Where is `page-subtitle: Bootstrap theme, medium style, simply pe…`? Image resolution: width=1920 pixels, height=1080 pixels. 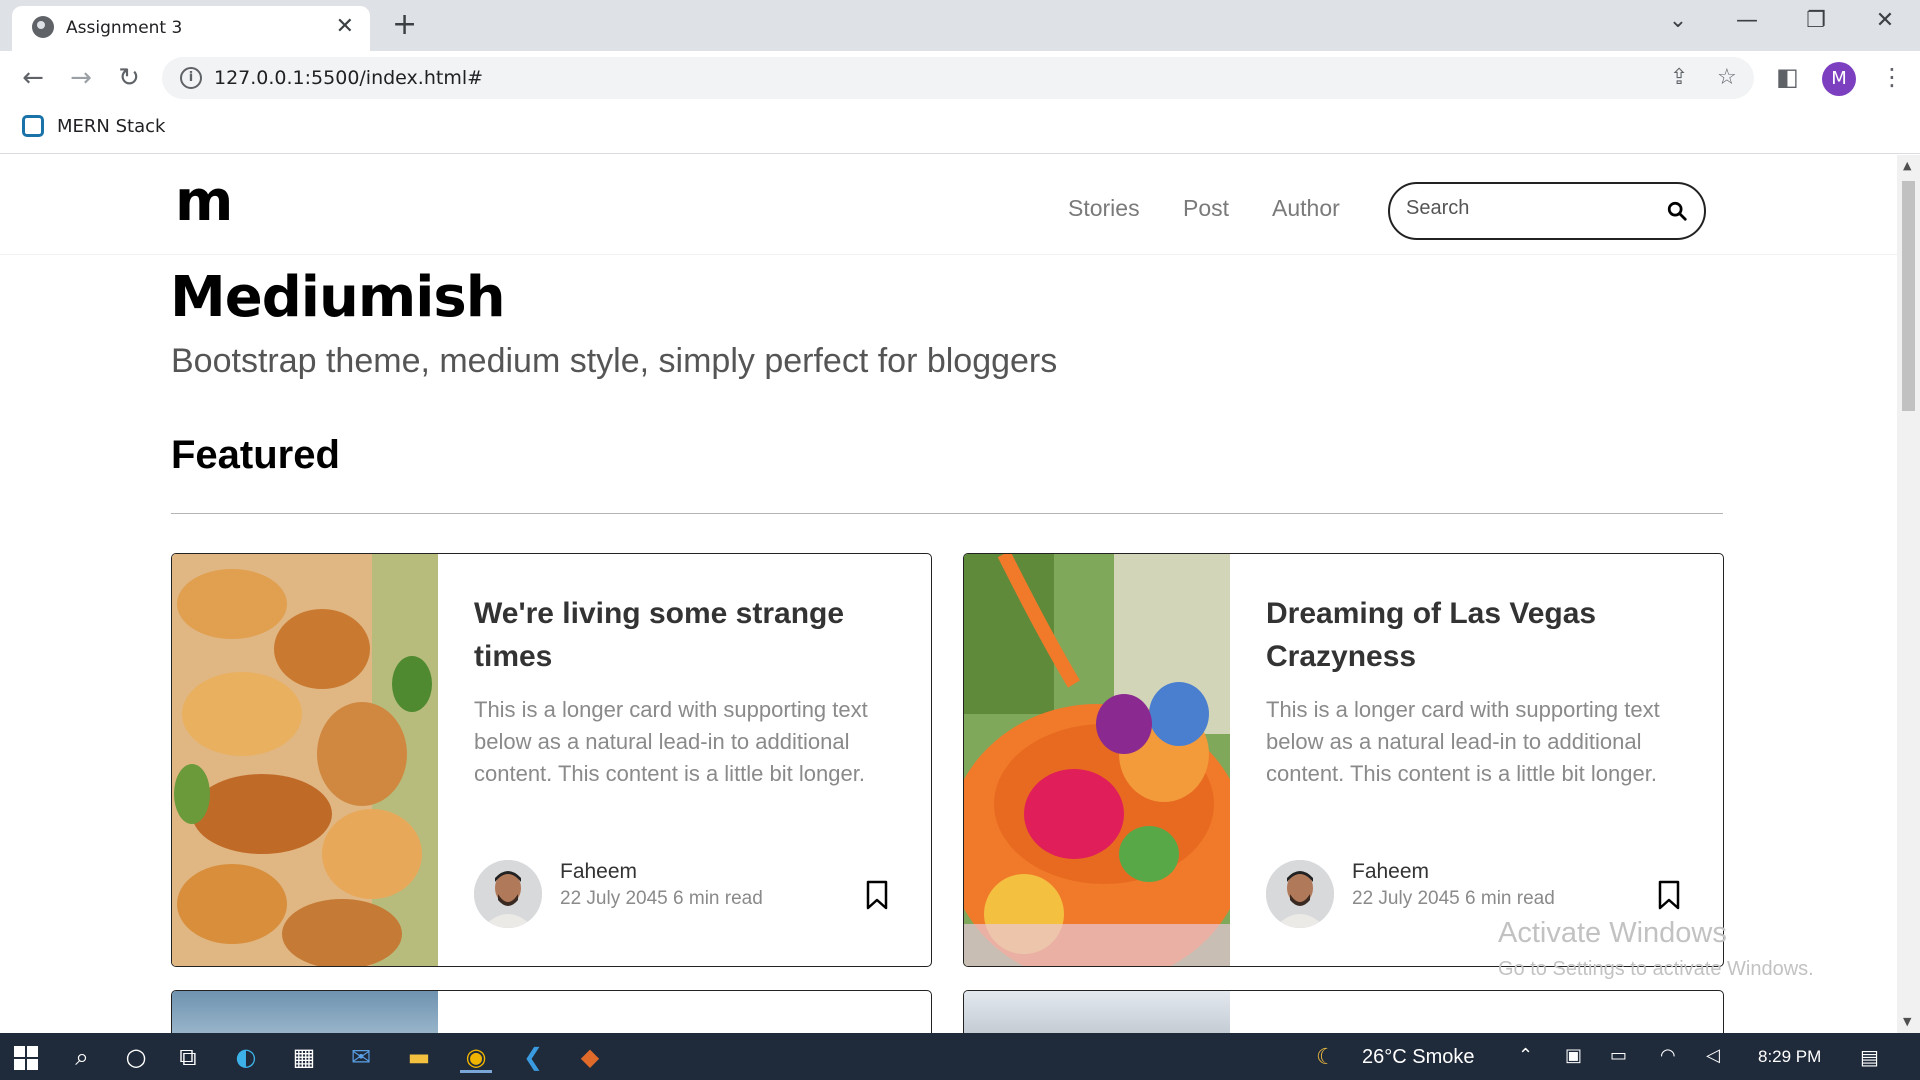 page-subtitle: Bootstrap theme, medium style, simply pe… is located at coordinates (614, 361).